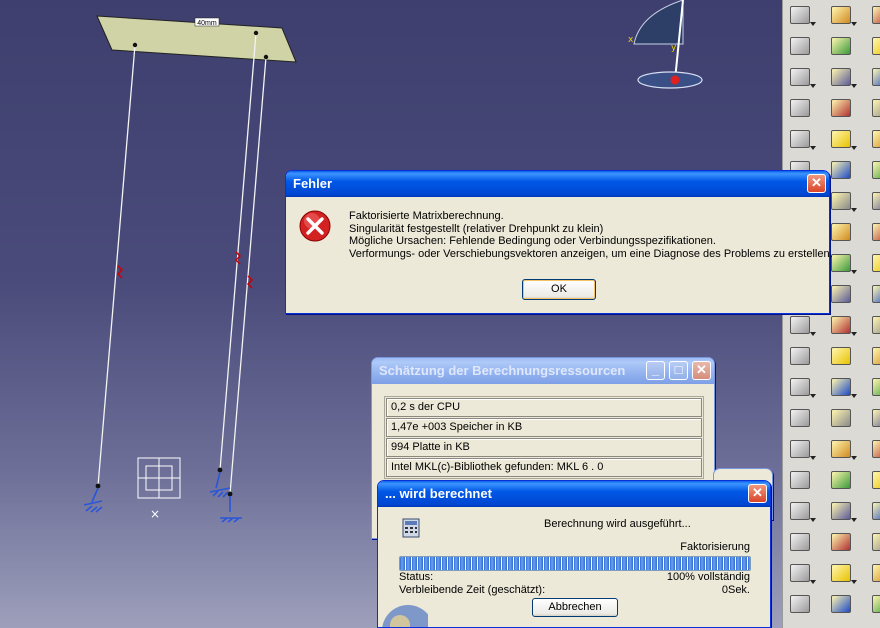 The image size is (880, 628). Describe the element at coordinates (405, 616) in the screenshot. I see `globe-decoration-icon` at that location.